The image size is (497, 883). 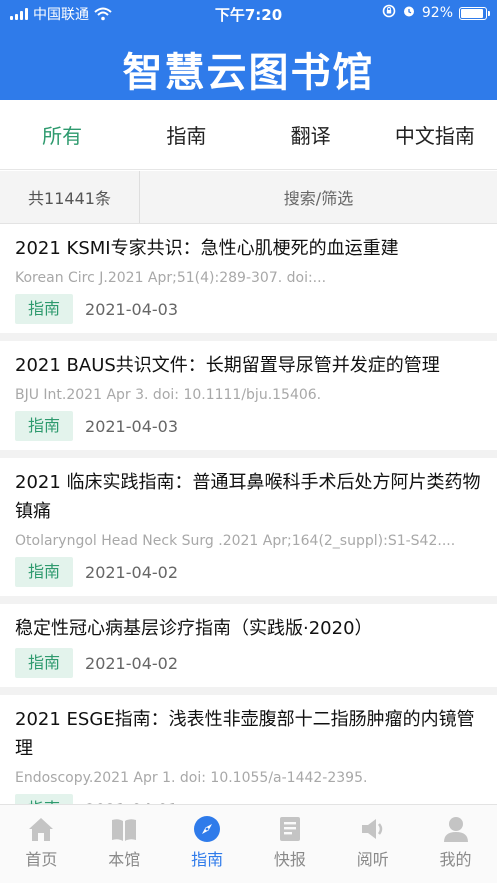 What do you see at coordinates (435, 134) in the screenshot?
I see `tab-chinese-guides: 中文指南` at bounding box center [435, 134].